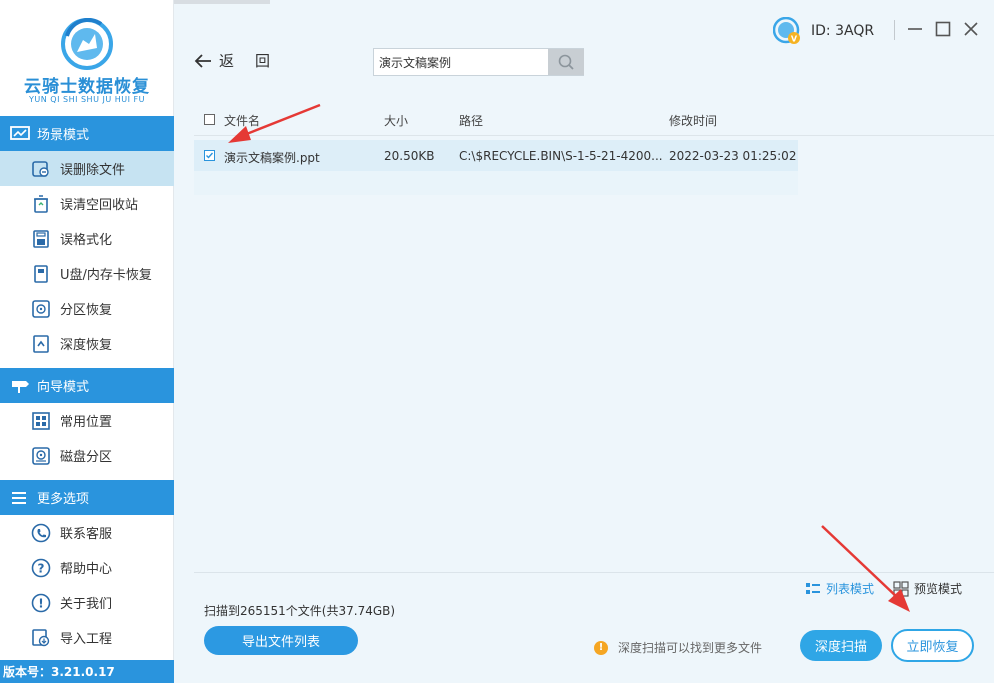 The image size is (994, 683). What do you see at coordinates (841, 645) in the screenshot?
I see `deep-scan-button: 深度扫描` at bounding box center [841, 645].